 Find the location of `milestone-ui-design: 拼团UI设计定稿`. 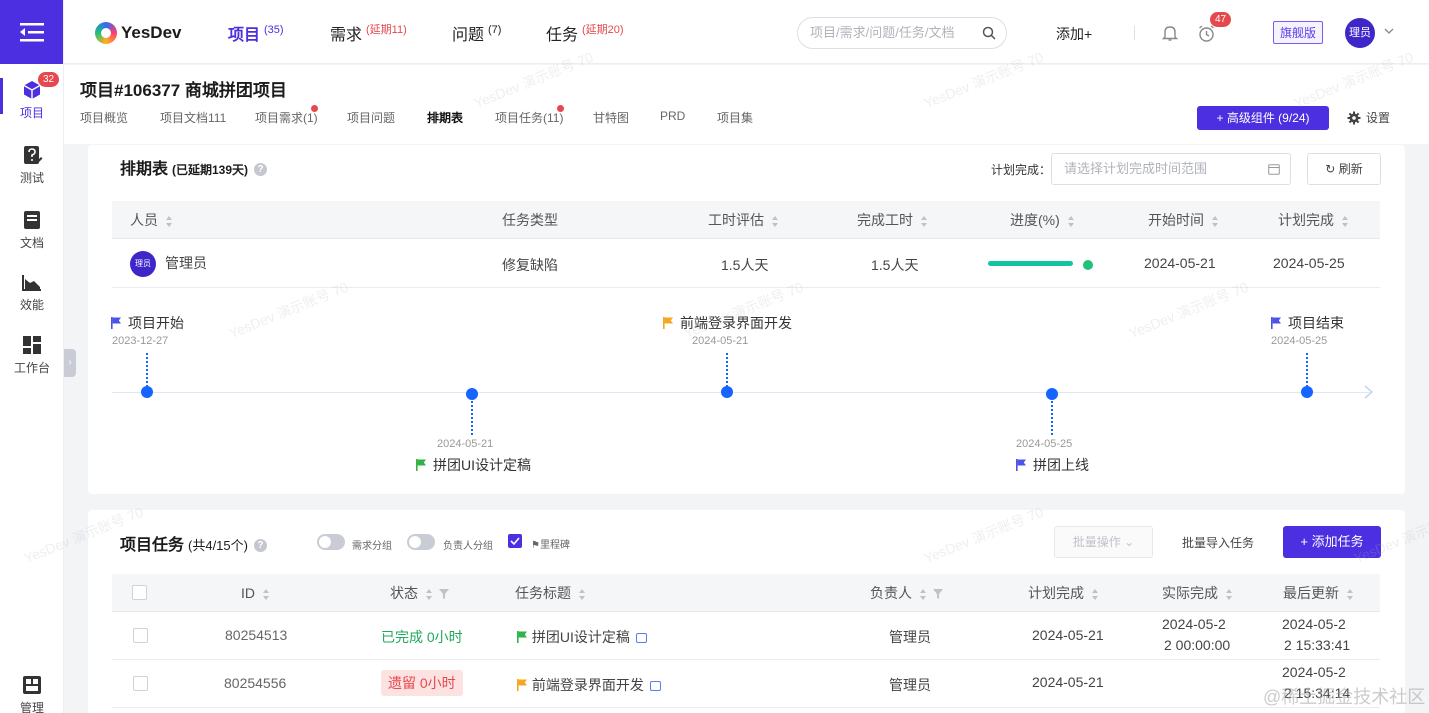

milestone-ui-design: 拼团UI设计定稿 is located at coordinates (473, 465).